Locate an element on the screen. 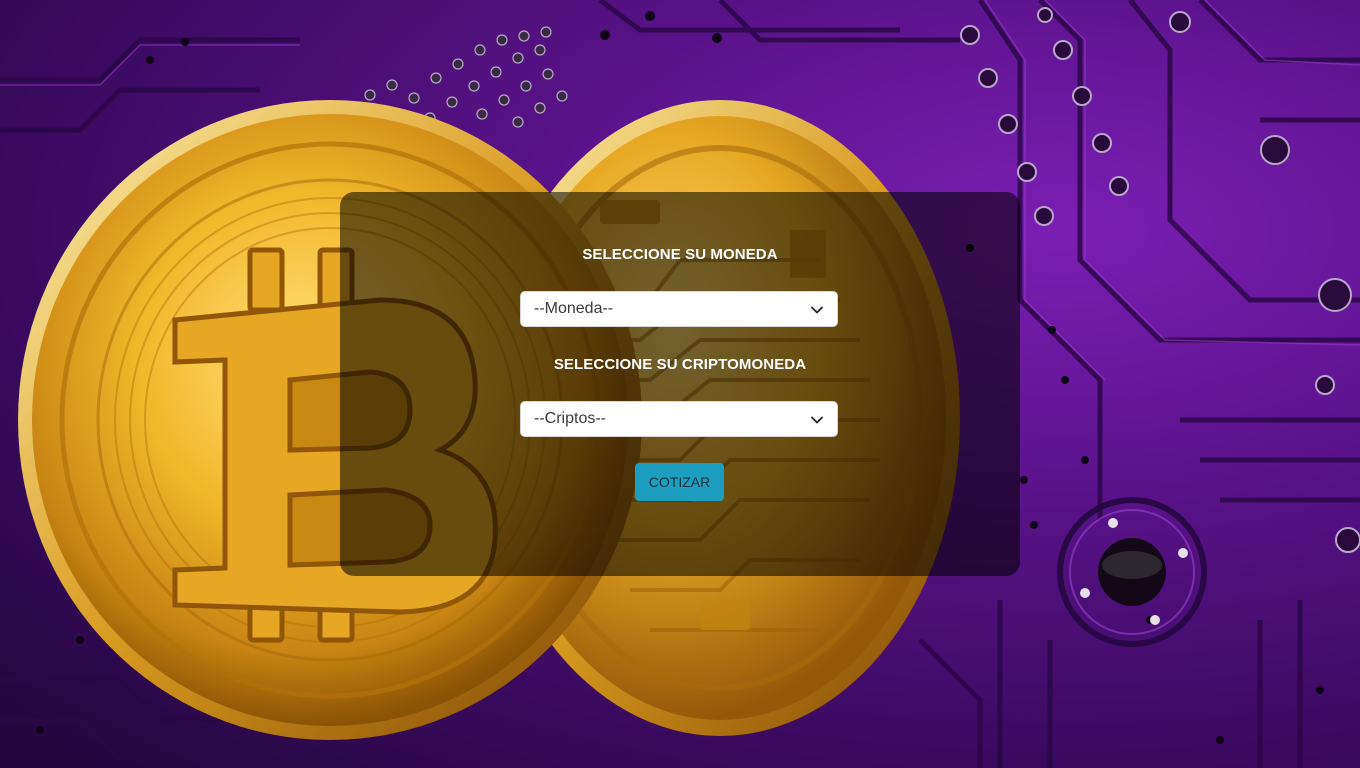 The image size is (1360, 768). quote-button: COTIZAR is located at coordinates (679, 482).